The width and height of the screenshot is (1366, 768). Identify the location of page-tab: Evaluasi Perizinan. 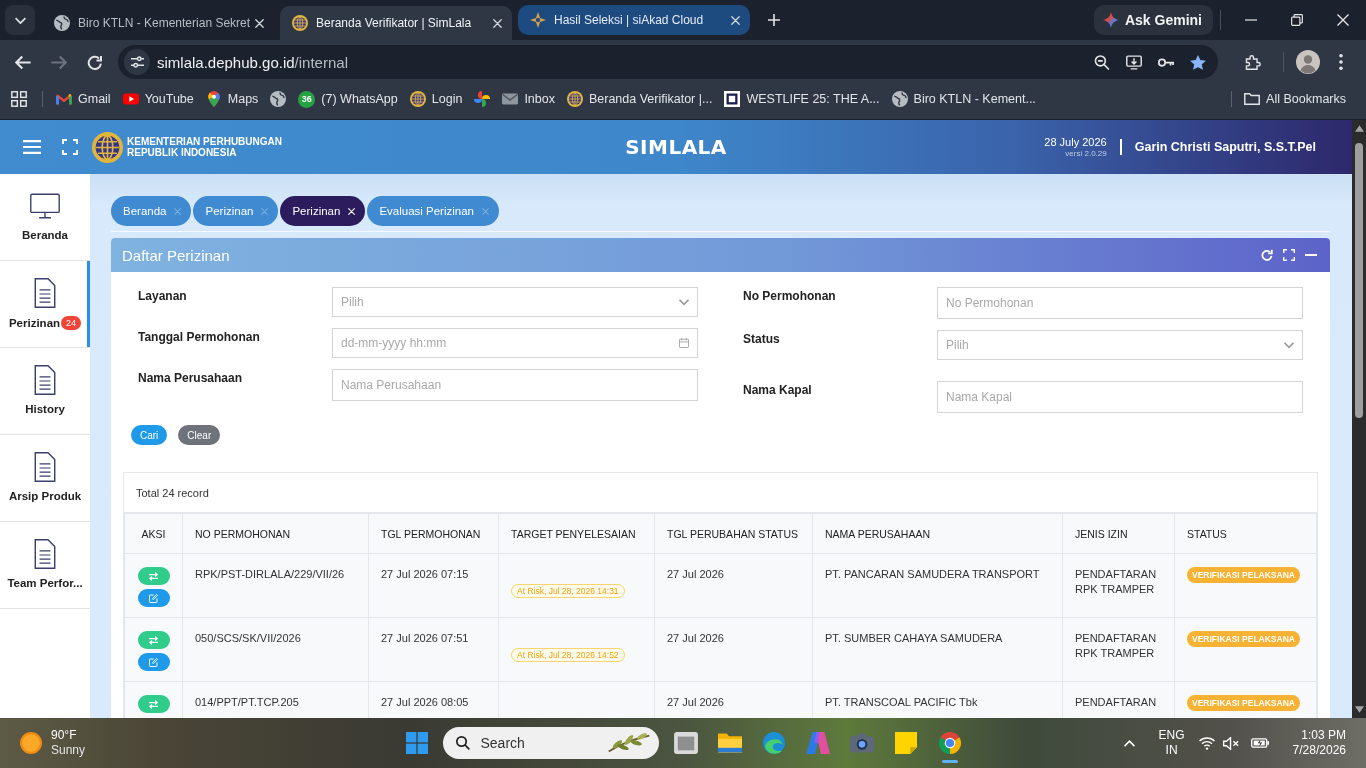
(433, 211).